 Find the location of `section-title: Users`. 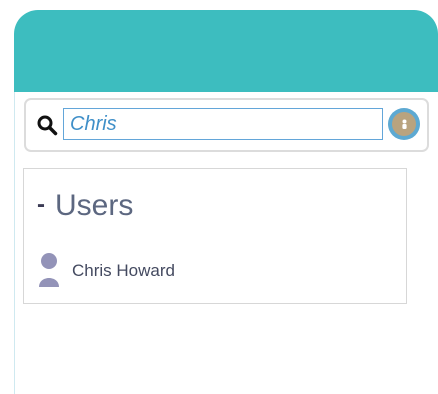

section-title: Users is located at coordinates (94, 205).